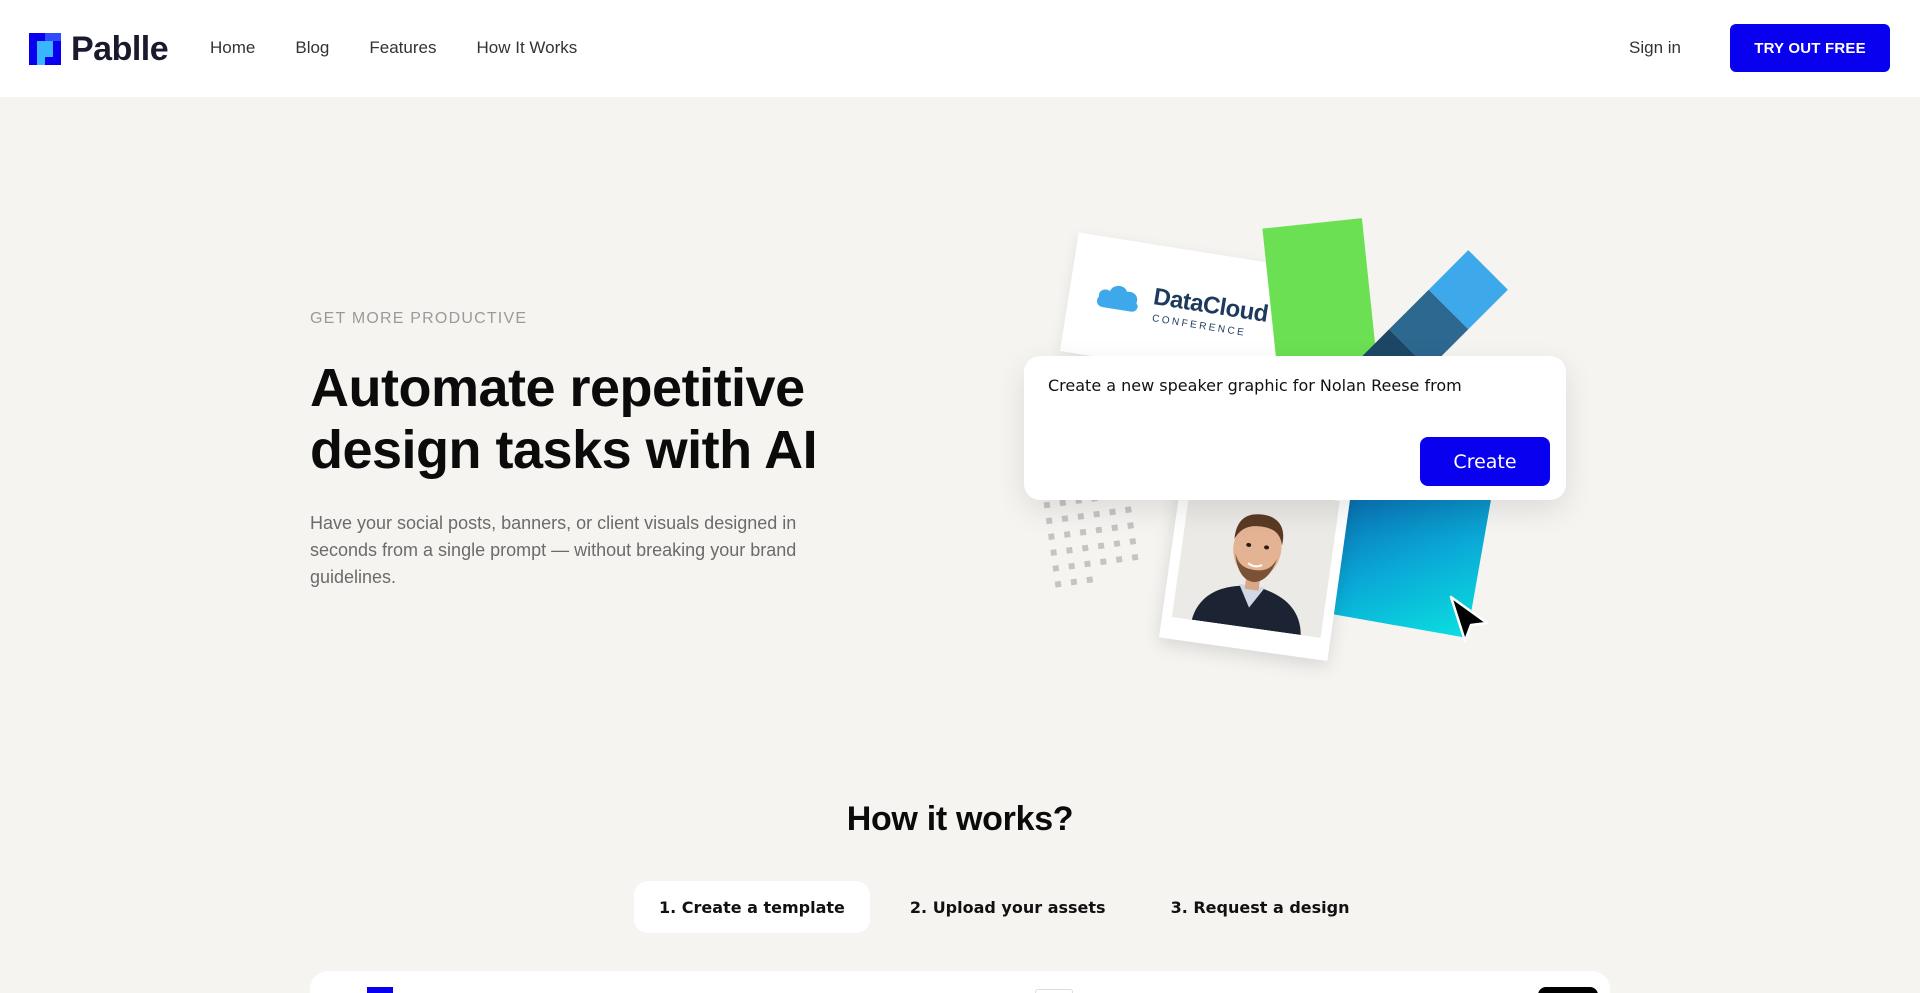 This screenshot has width=1920, height=993. I want to click on green-shape, so click(1320, 298).